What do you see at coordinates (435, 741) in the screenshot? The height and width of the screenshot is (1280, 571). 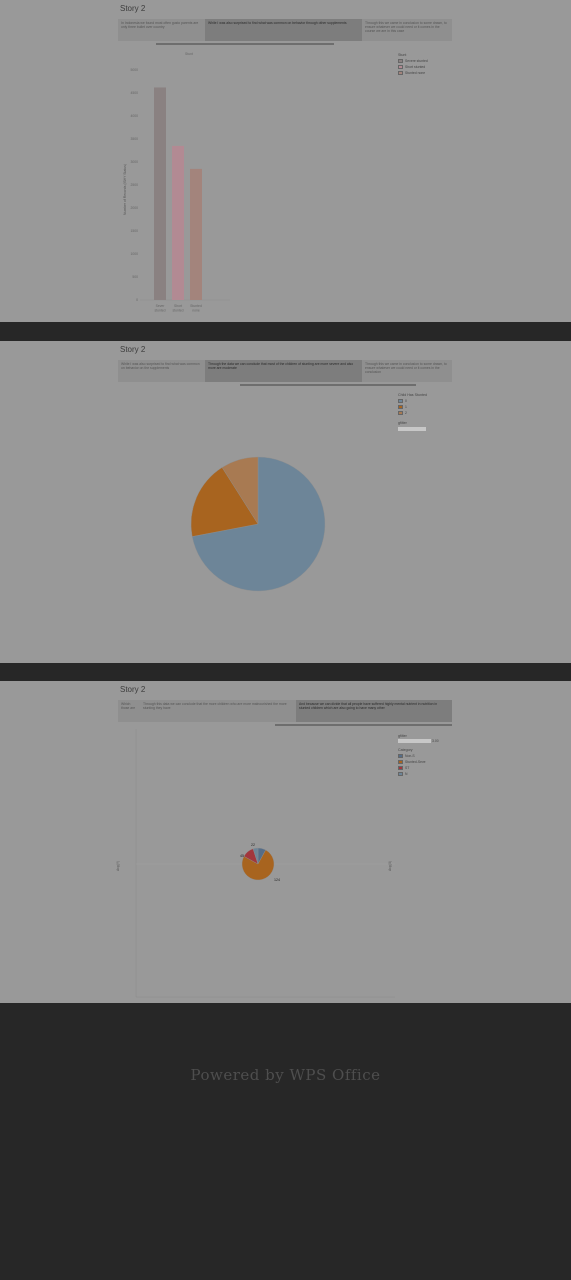 I see `filter-value: 3.00` at bounding box center [435, 741].